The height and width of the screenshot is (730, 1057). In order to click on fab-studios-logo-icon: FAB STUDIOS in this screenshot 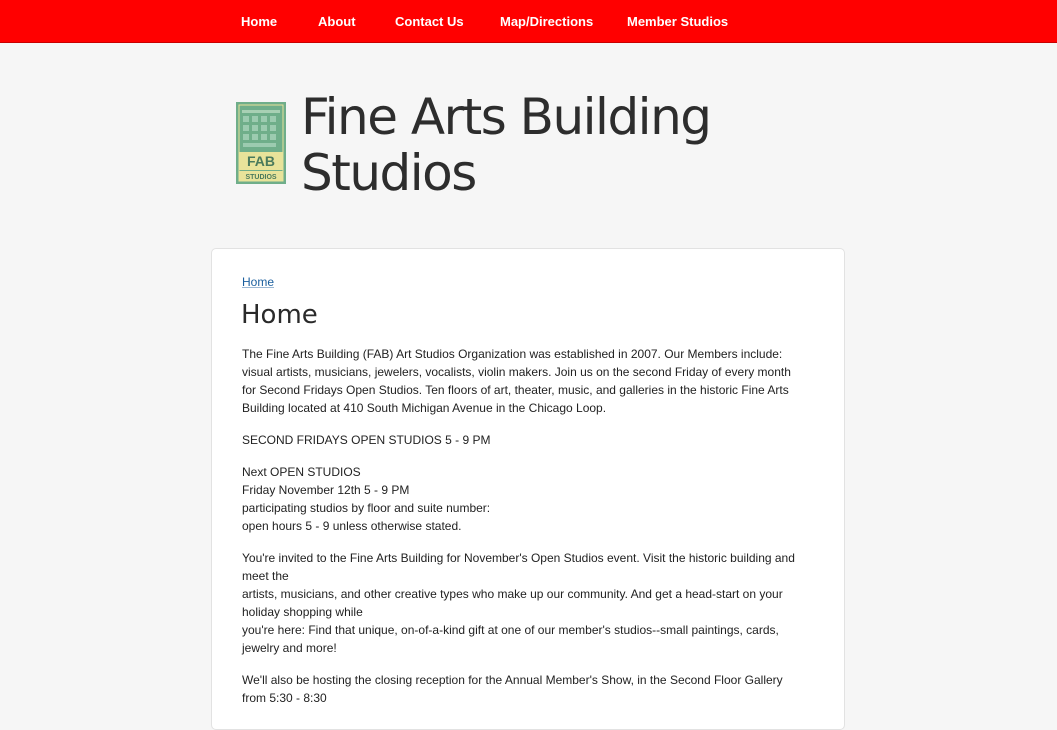, I will do `click(261, 143)`.